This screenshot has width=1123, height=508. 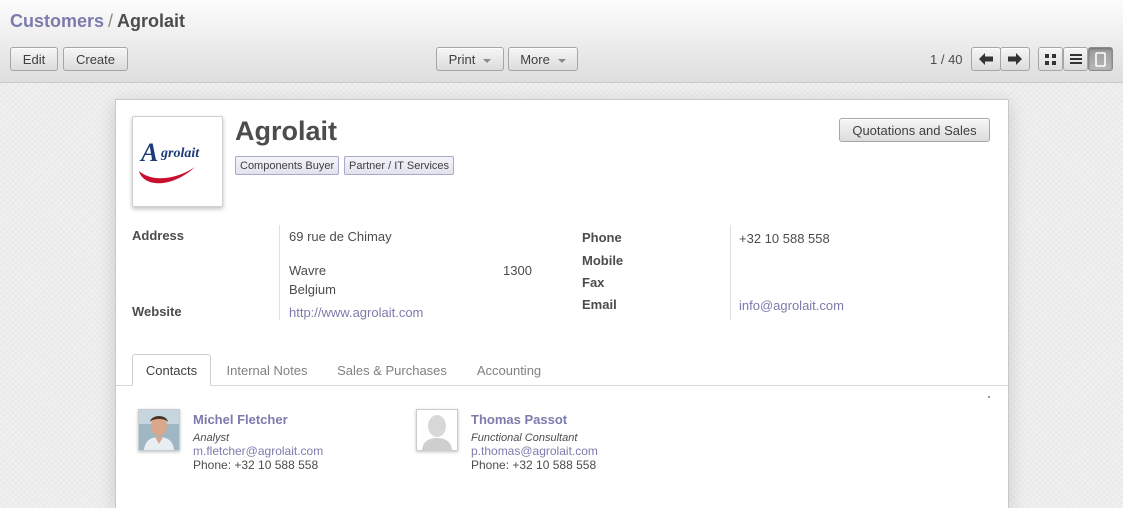 What do you see at coordinates (308, 270) in the screenshot?
I see `city-field: Wavre` at bounding box center [308, 270].